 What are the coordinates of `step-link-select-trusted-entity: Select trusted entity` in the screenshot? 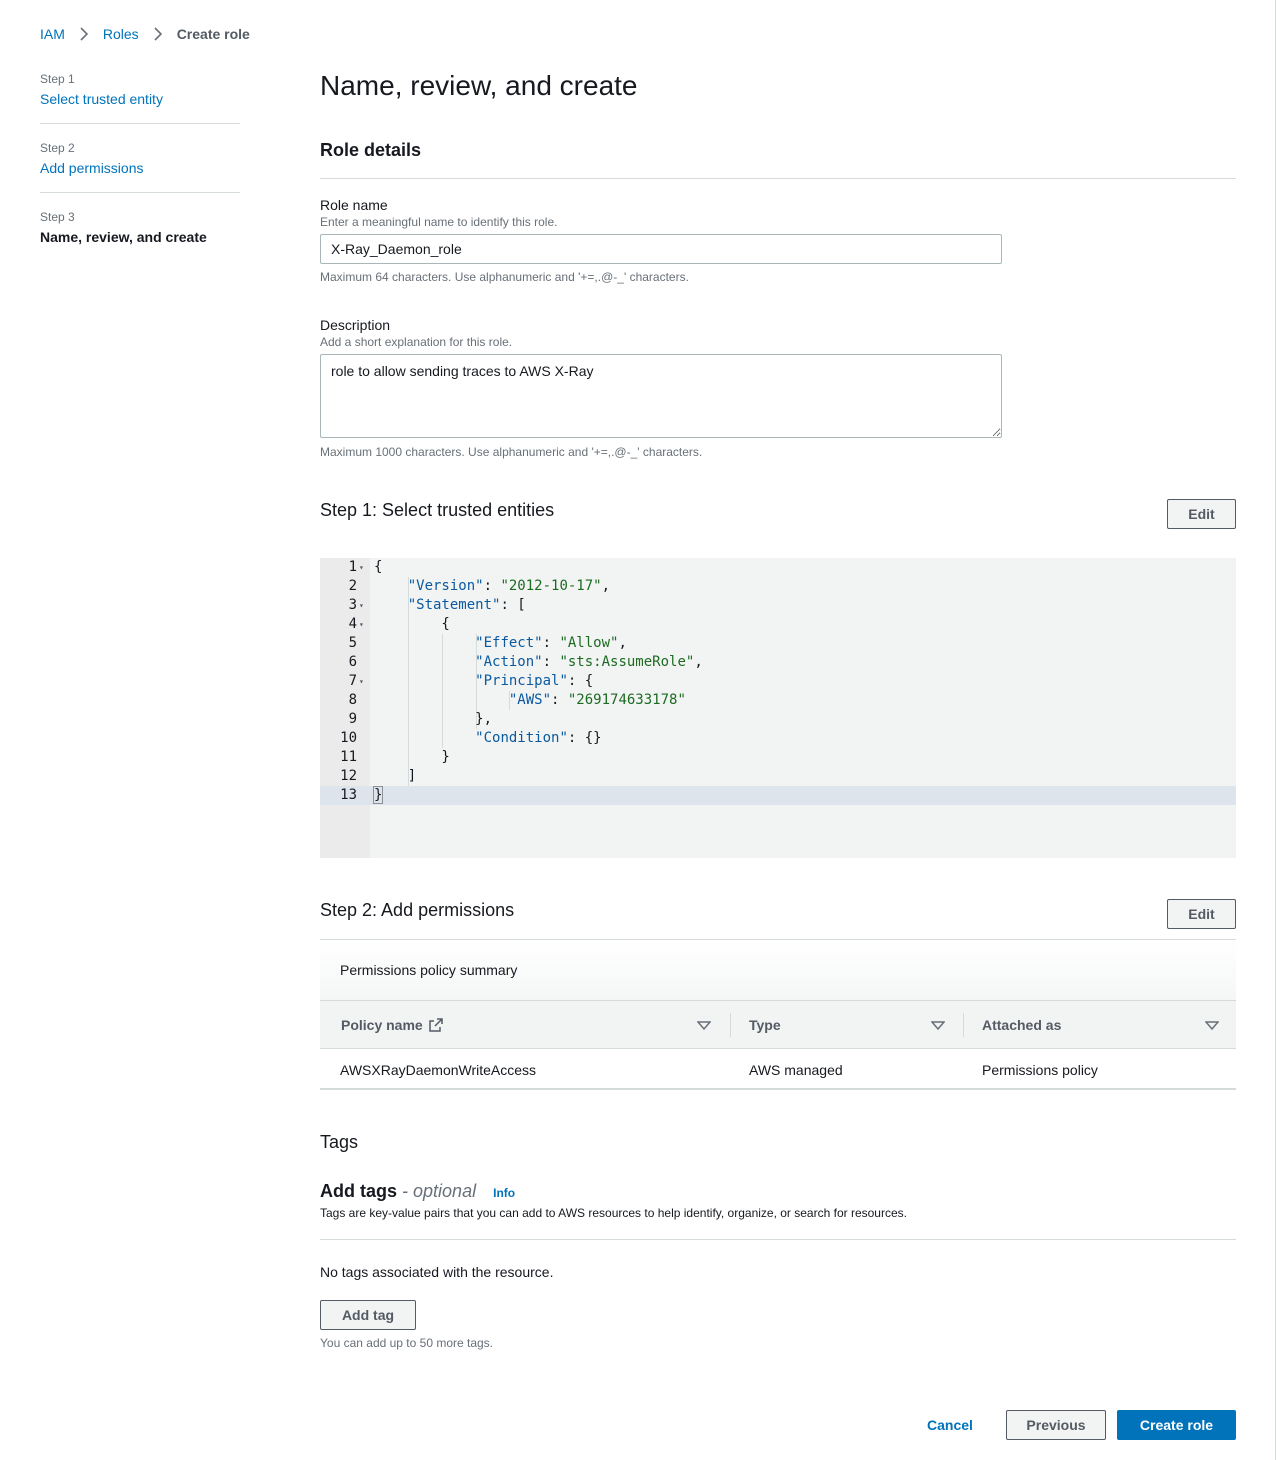 It's located at (140, 99).